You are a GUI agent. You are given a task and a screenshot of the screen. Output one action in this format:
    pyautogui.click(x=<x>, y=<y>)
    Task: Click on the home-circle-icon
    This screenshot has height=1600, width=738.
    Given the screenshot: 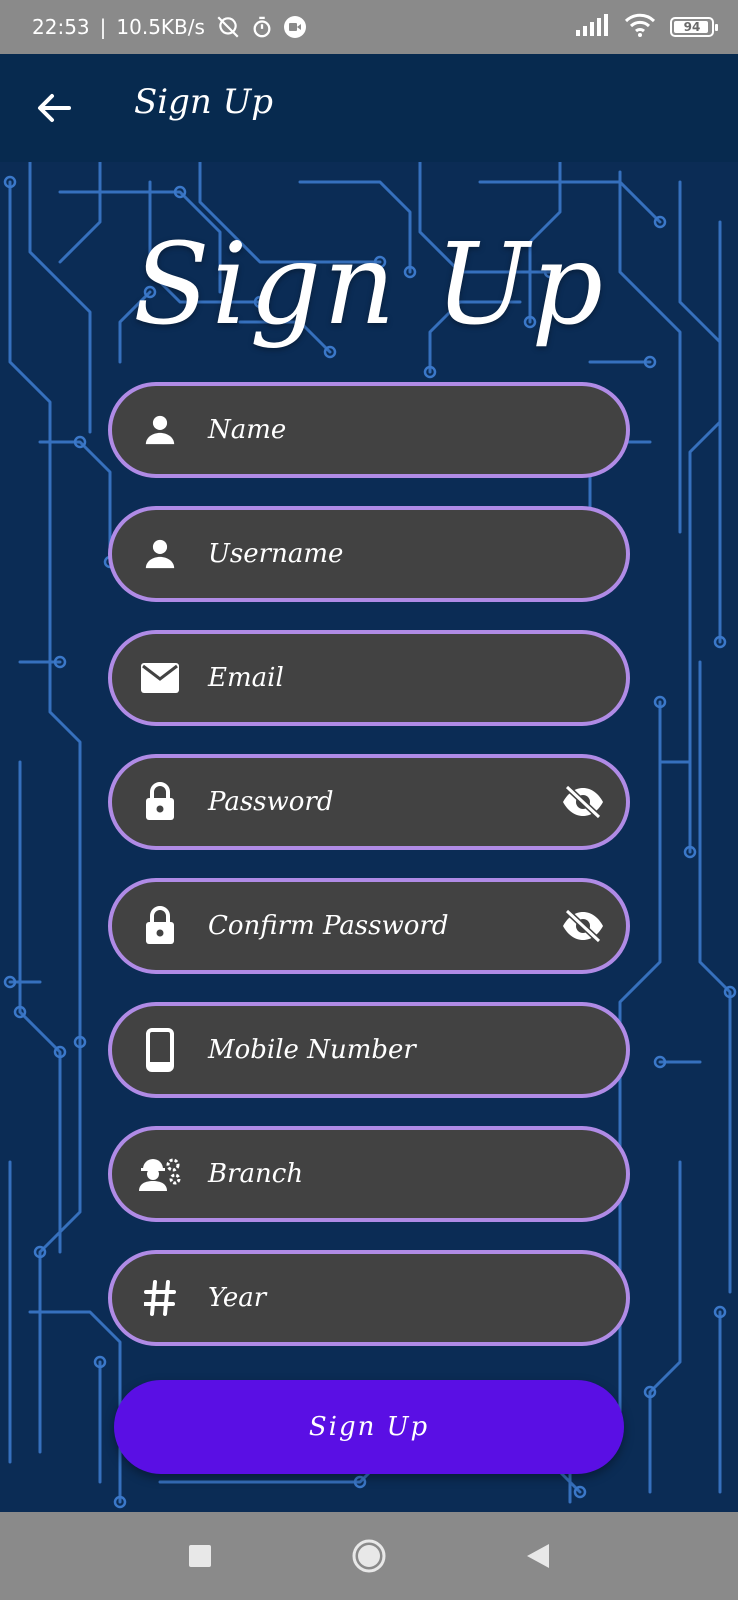 What is the action you would take?
    pyautogui.click(x=369, y=1556)
    